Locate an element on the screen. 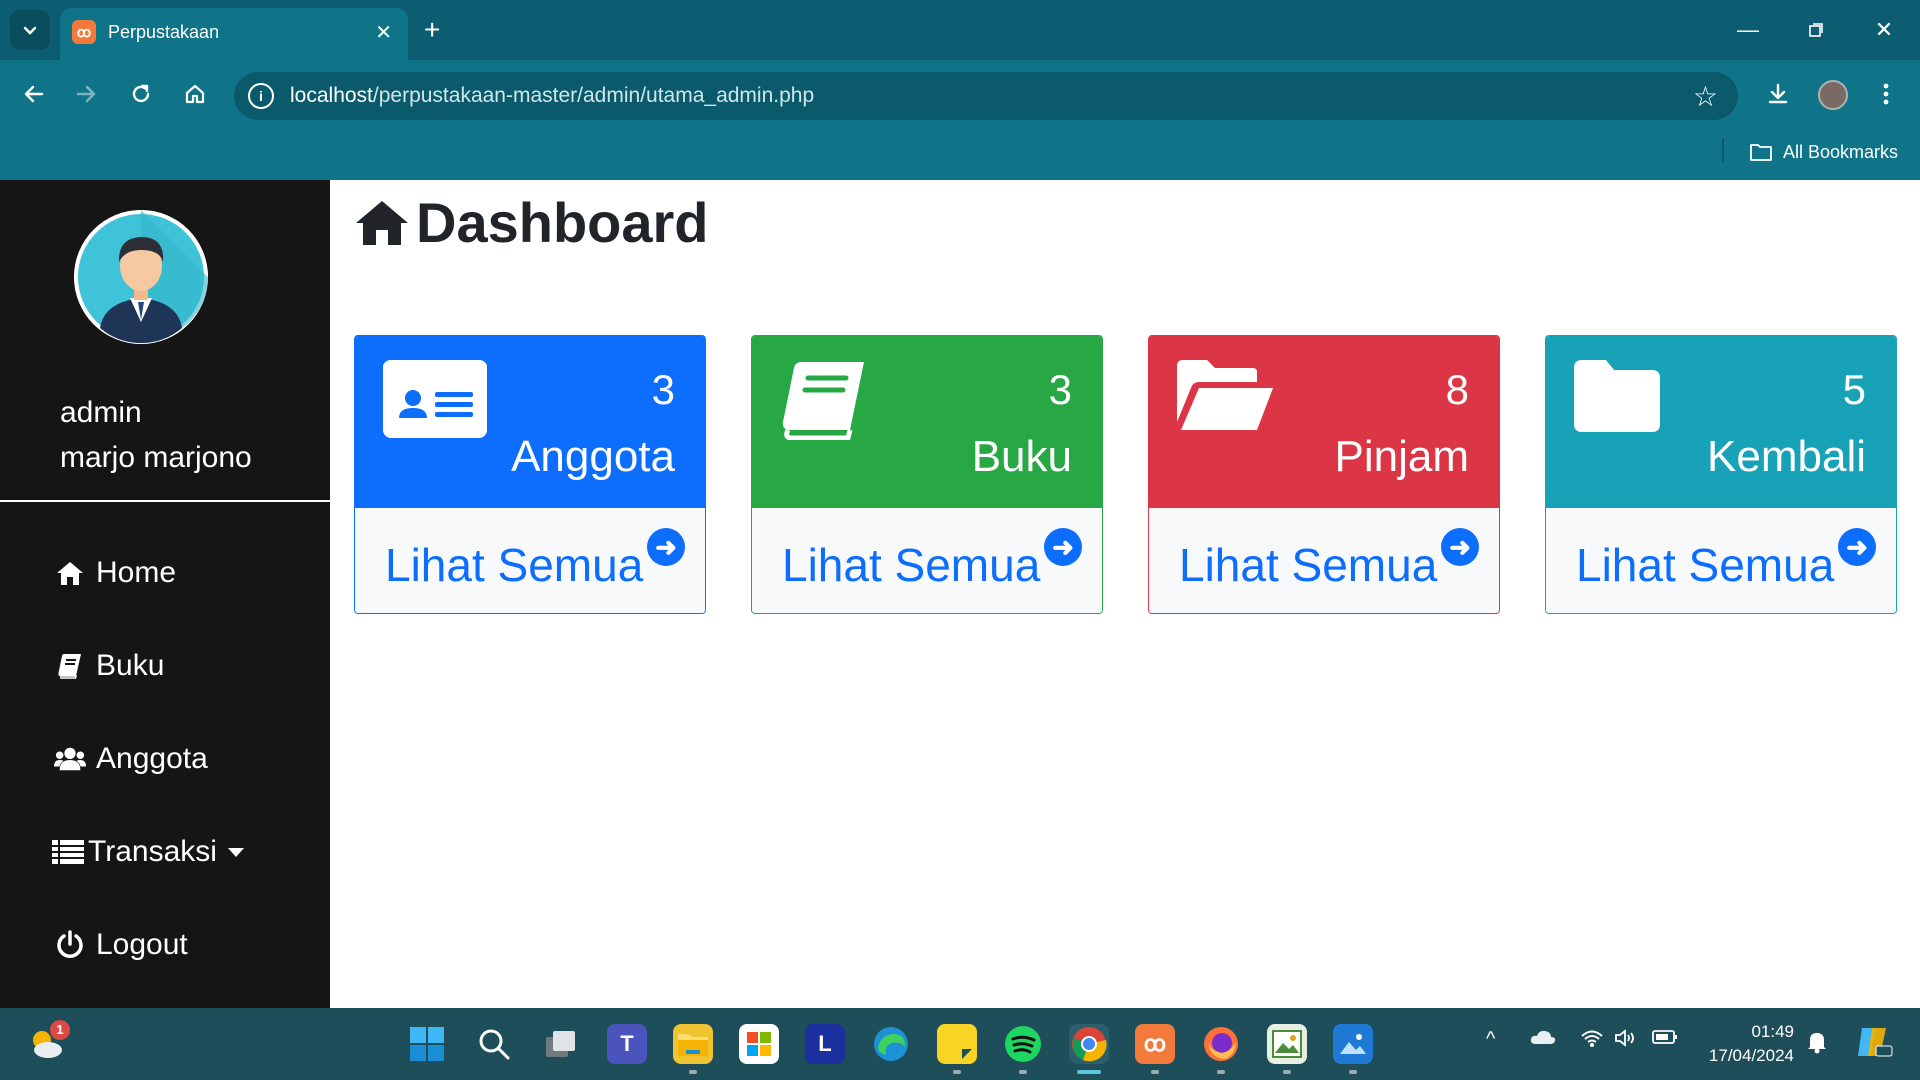  reload-icon is located at coordinates (141, 93).